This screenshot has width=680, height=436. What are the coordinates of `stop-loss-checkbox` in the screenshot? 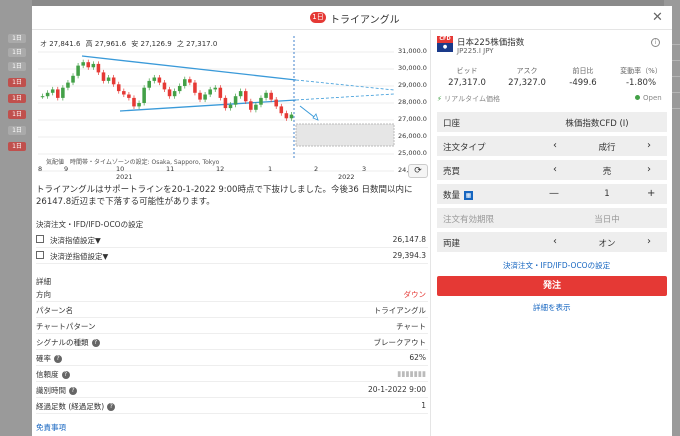 It's located at (40, 255).